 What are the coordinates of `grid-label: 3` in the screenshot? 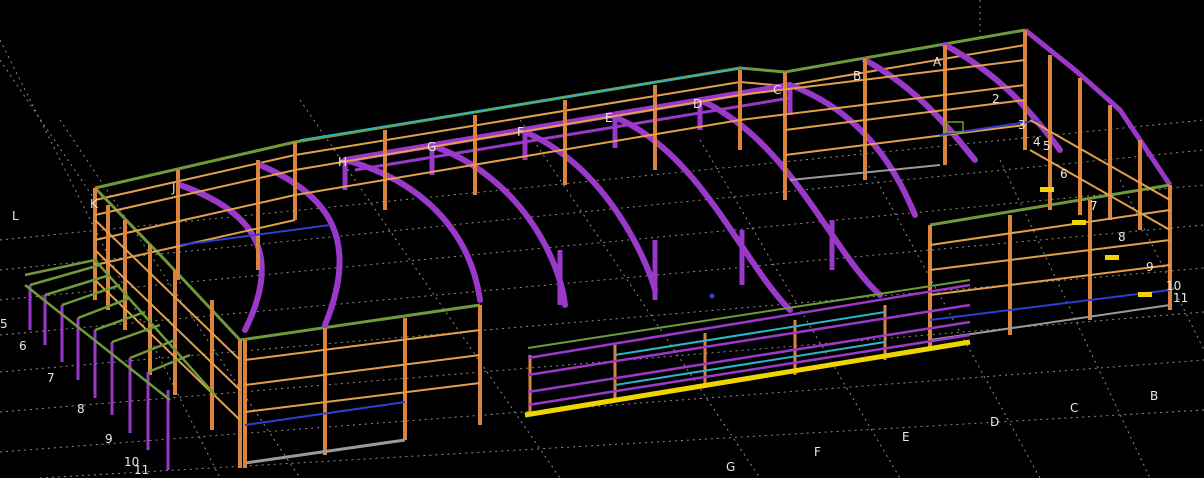 It's located at (1022, 125).